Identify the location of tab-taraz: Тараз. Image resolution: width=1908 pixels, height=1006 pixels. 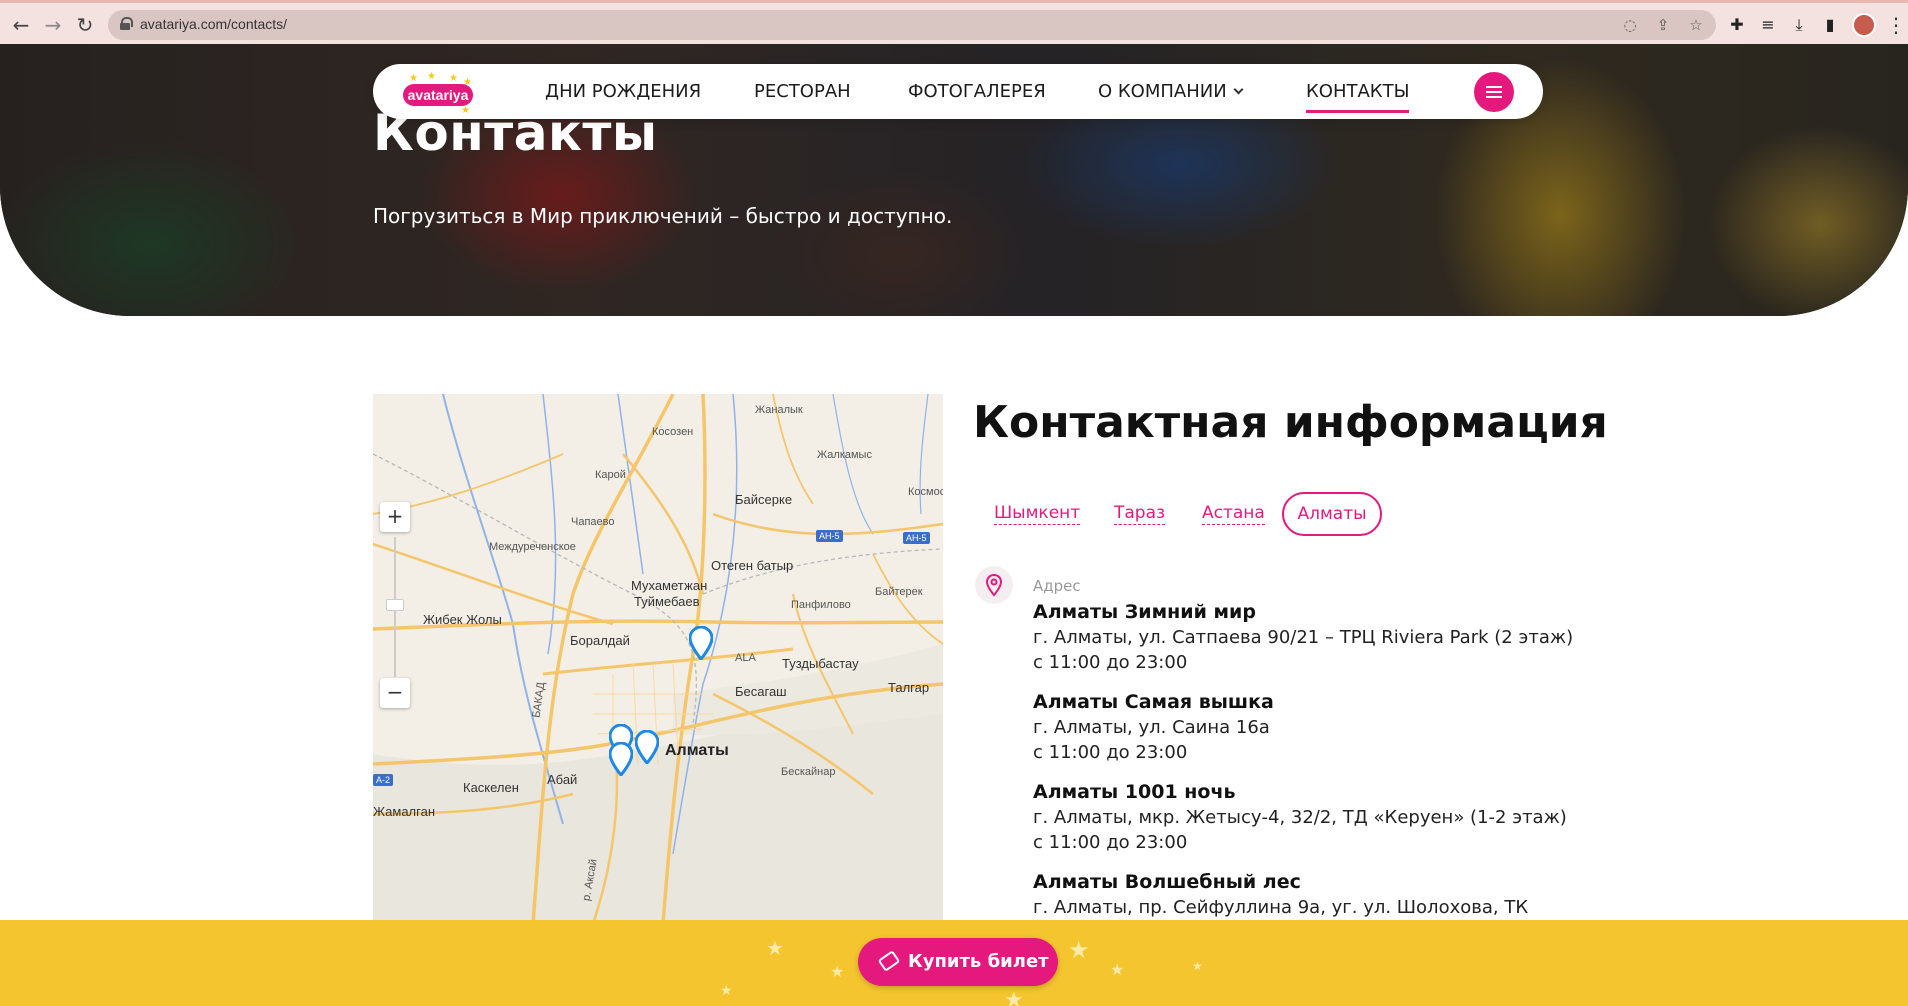
(1140, 514).